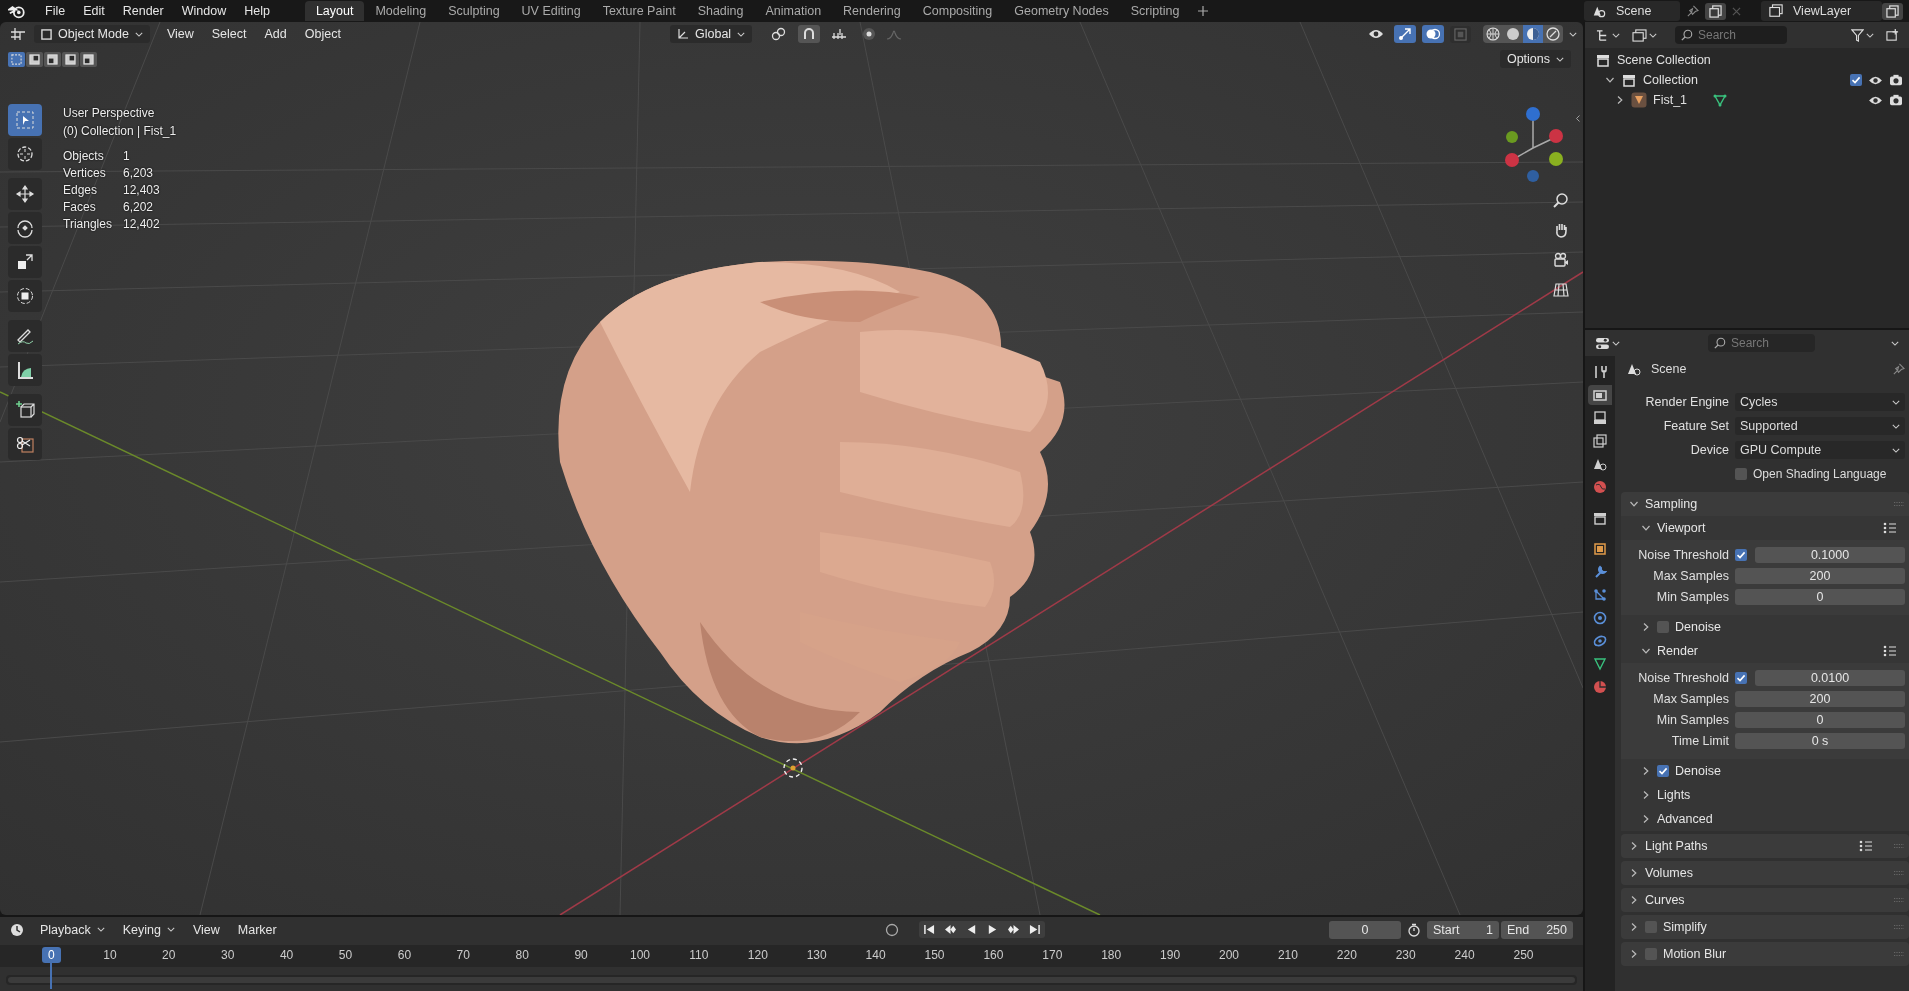 This screenshot has width=1909, height=991. I want to click on workspace-tab: Layout, so click(334, 11).